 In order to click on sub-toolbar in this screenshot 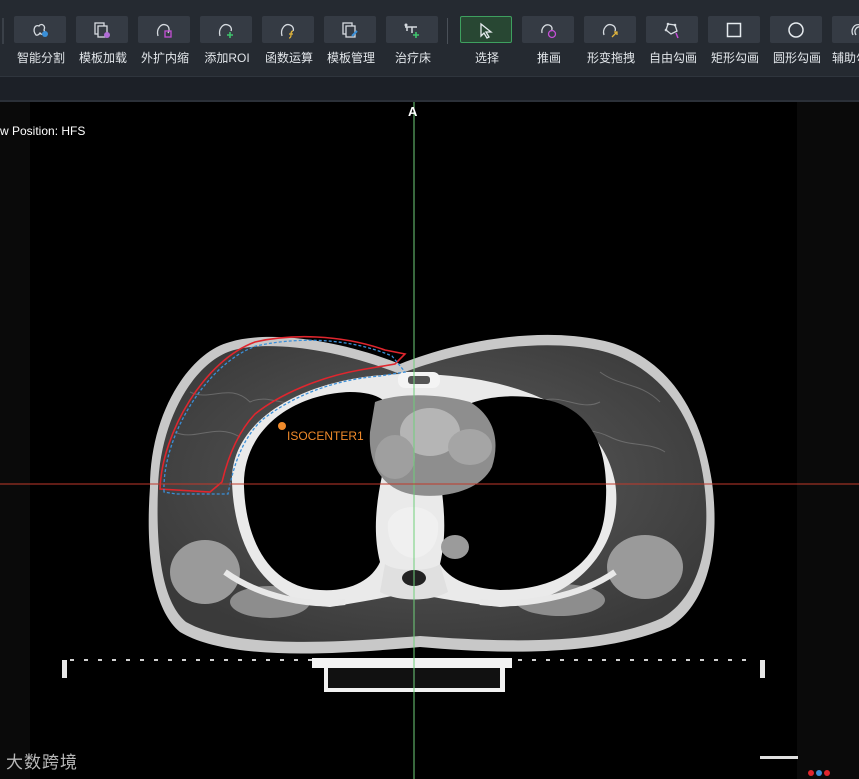, I will do `click(429, 89)`.